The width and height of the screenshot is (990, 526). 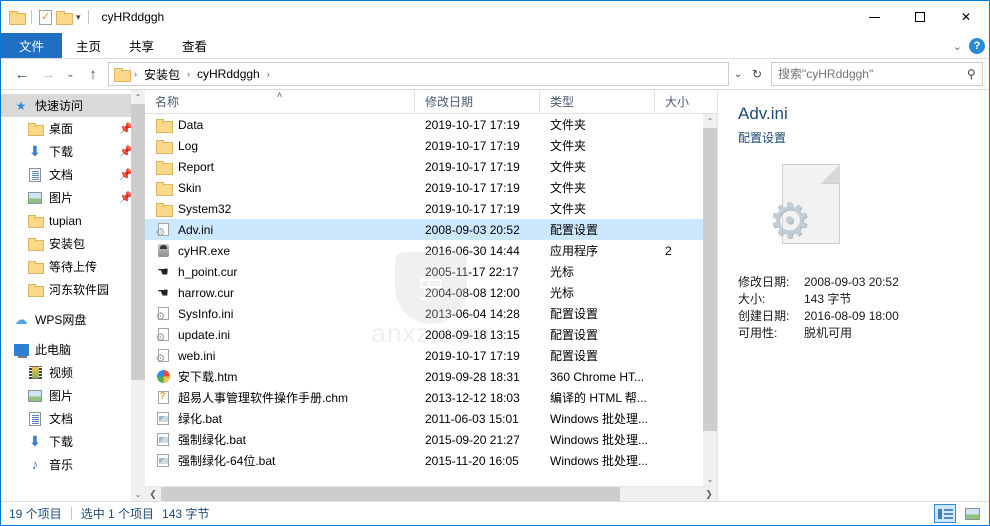 I want to click on breadcrumb-item-1: cyHRddggh, so click(x=228, y=74).